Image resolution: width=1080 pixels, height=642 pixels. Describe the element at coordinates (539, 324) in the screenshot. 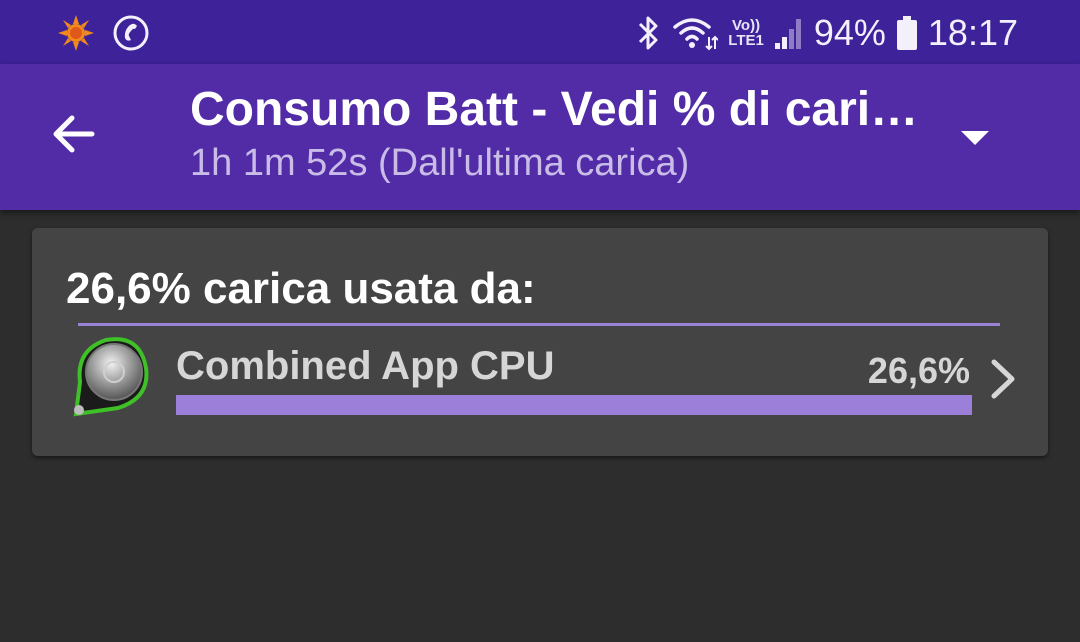

I see `divider` at that location.